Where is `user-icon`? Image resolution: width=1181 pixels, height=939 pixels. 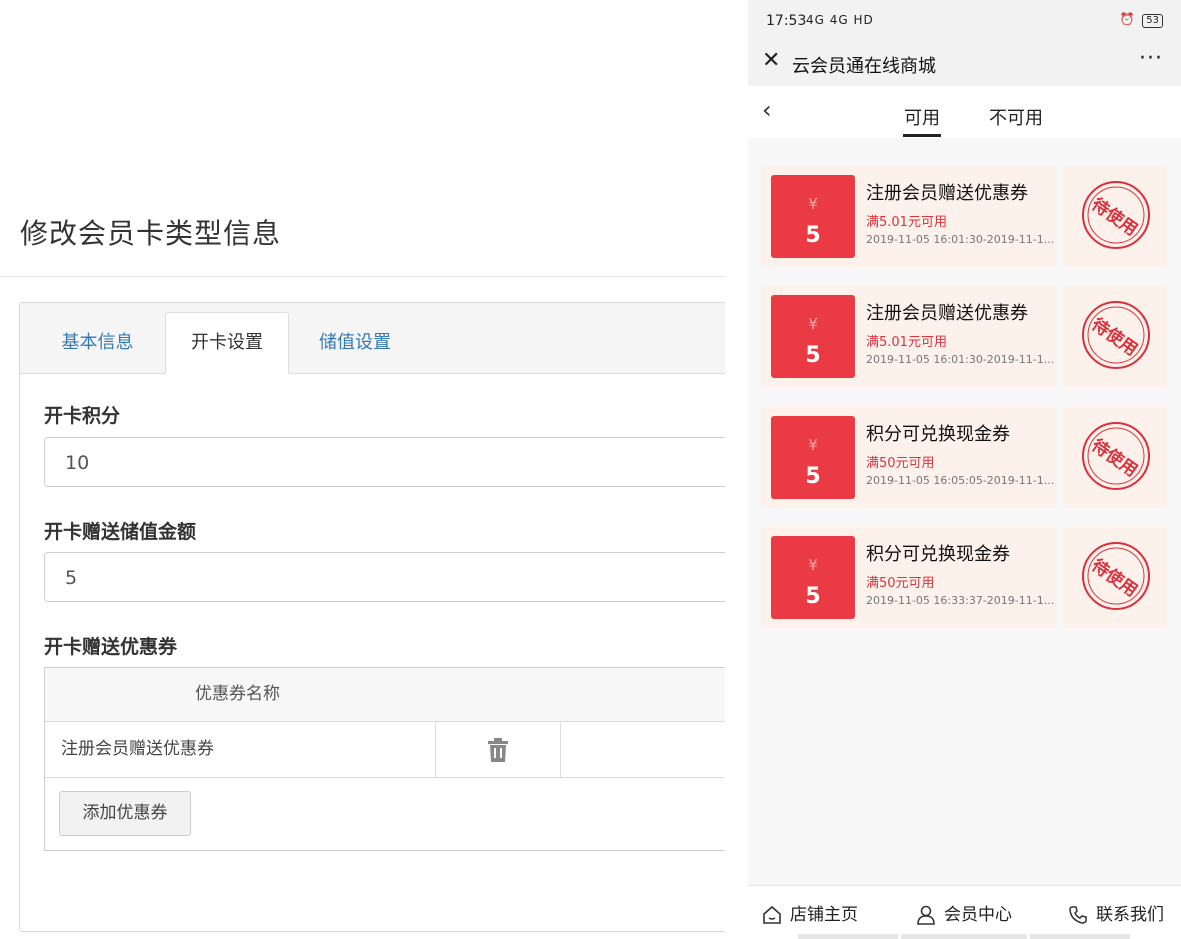 user-icon is located at coordinates (926, 915).